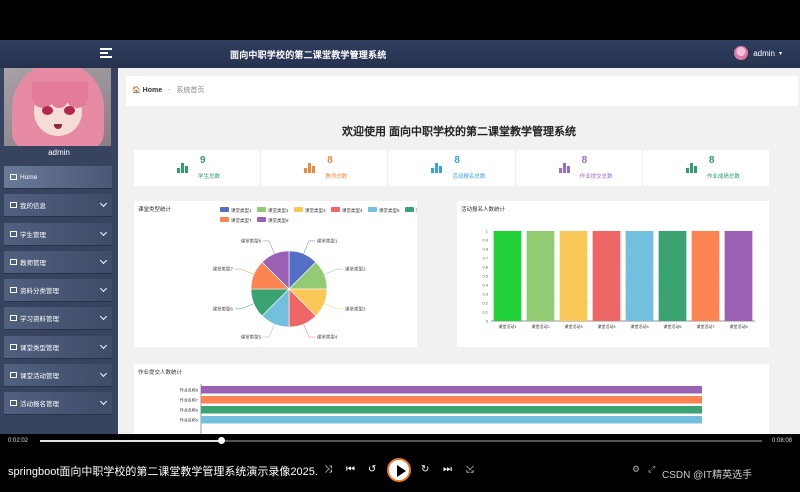 This screenshot has width=800, height=492. I want to click on sidebar-item-label: 课堂类型管理, so click(39, 348).